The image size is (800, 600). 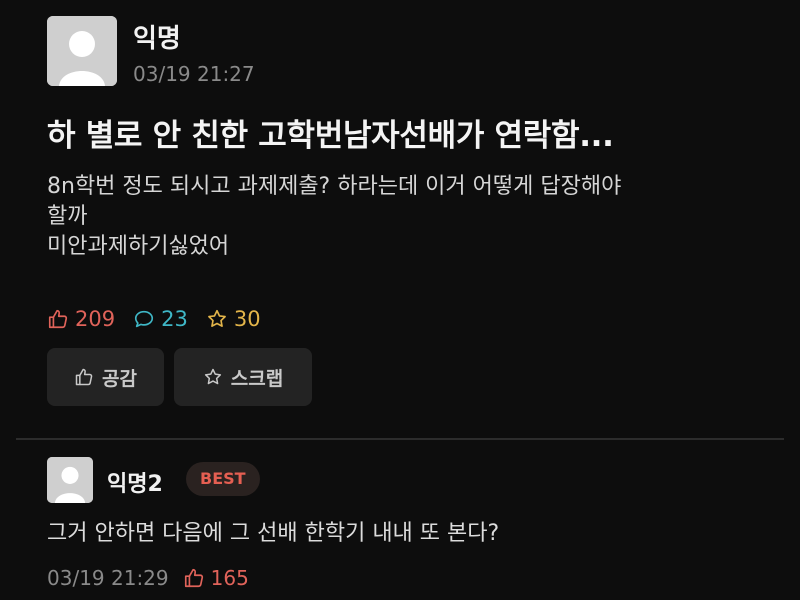 I want to click on comment-count-stat: 23, so click(x=160, y=319).